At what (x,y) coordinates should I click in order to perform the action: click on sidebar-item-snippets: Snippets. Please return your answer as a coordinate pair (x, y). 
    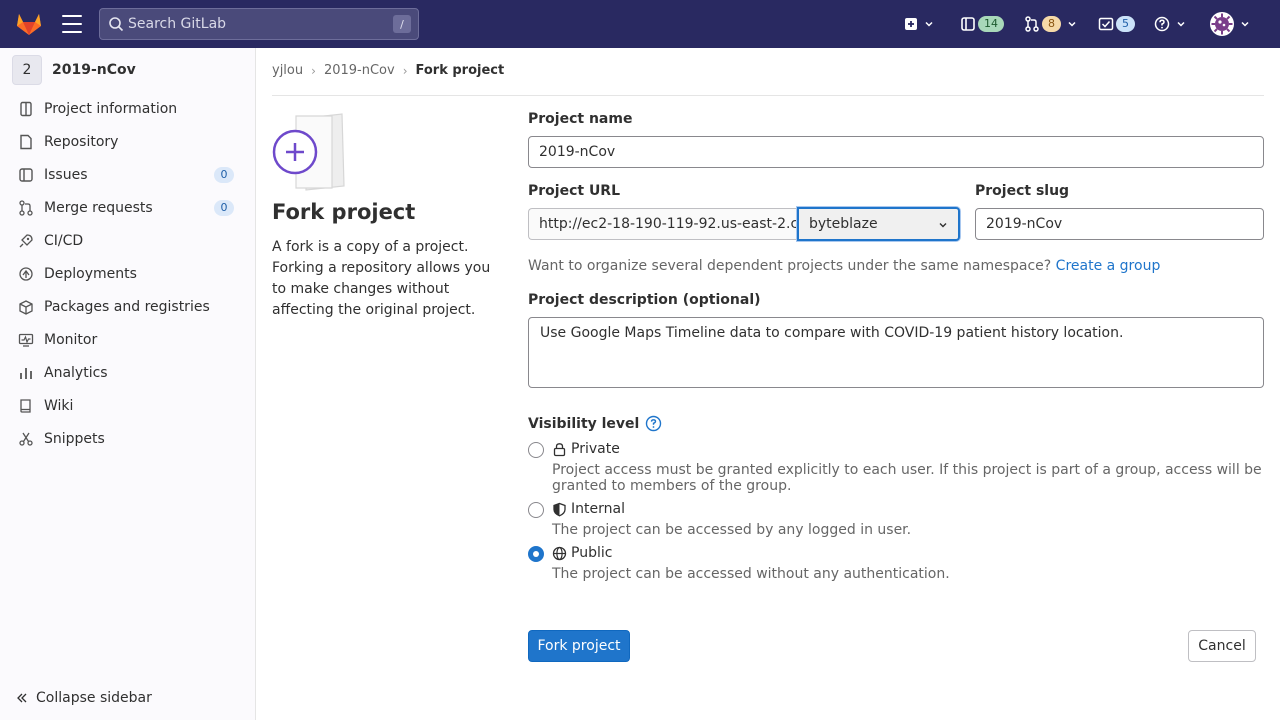
    Looking at the image, I should click on (128, 439).